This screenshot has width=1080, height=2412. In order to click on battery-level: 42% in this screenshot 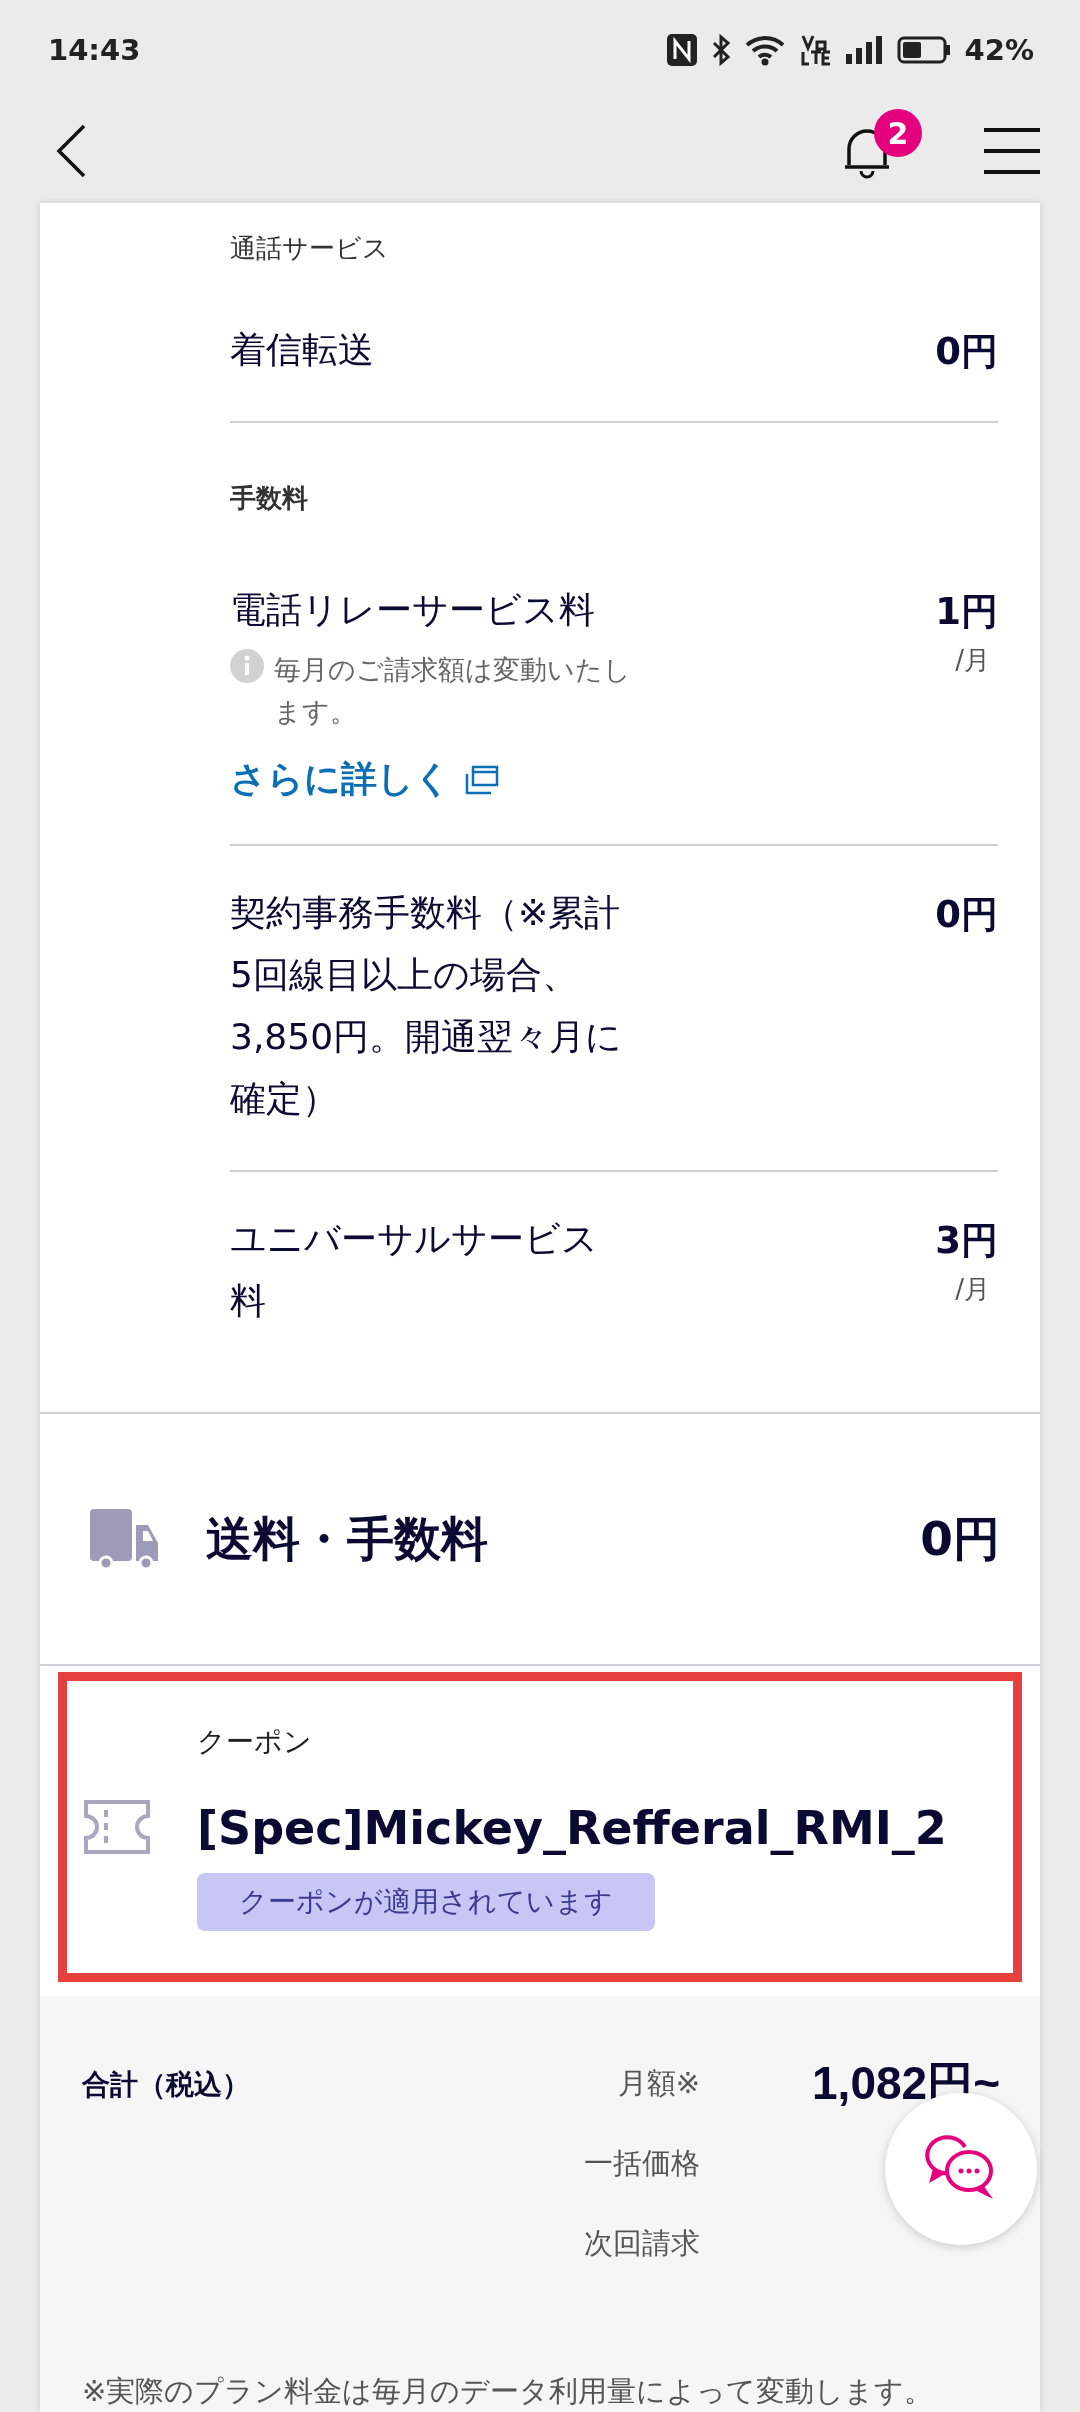, I will do `click(999, 49)`.